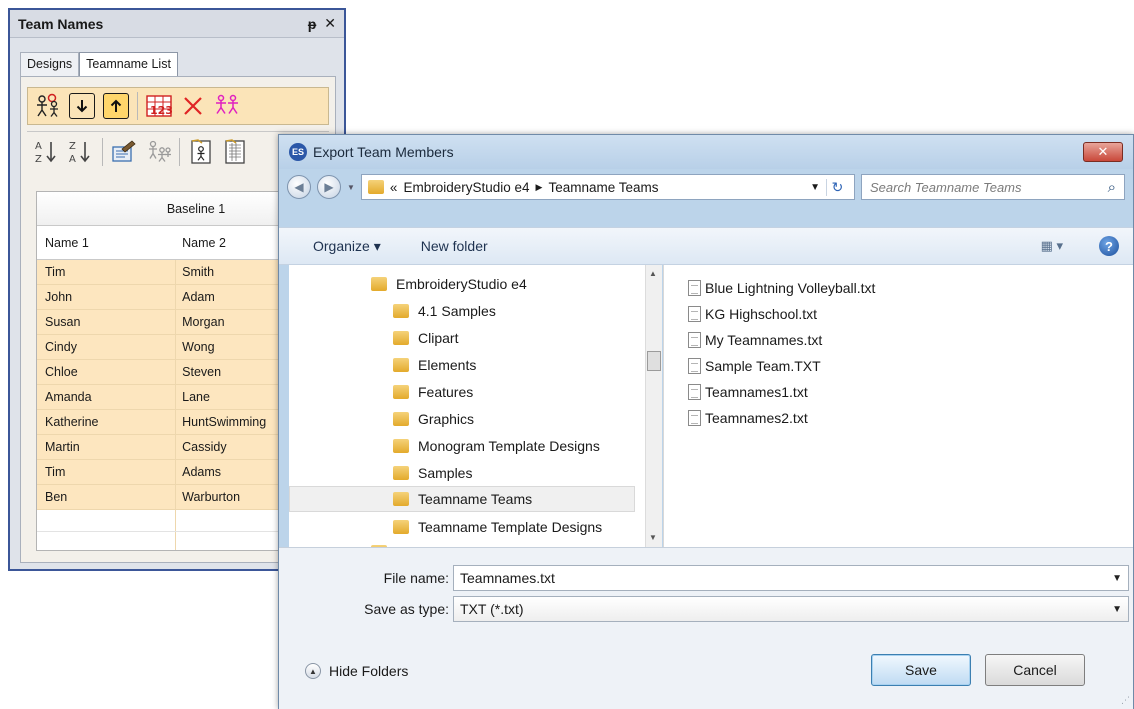  Describe the element at coordinates (653, 537) in the screenshot. I see `scroll-down-icon: ▼` at that location.